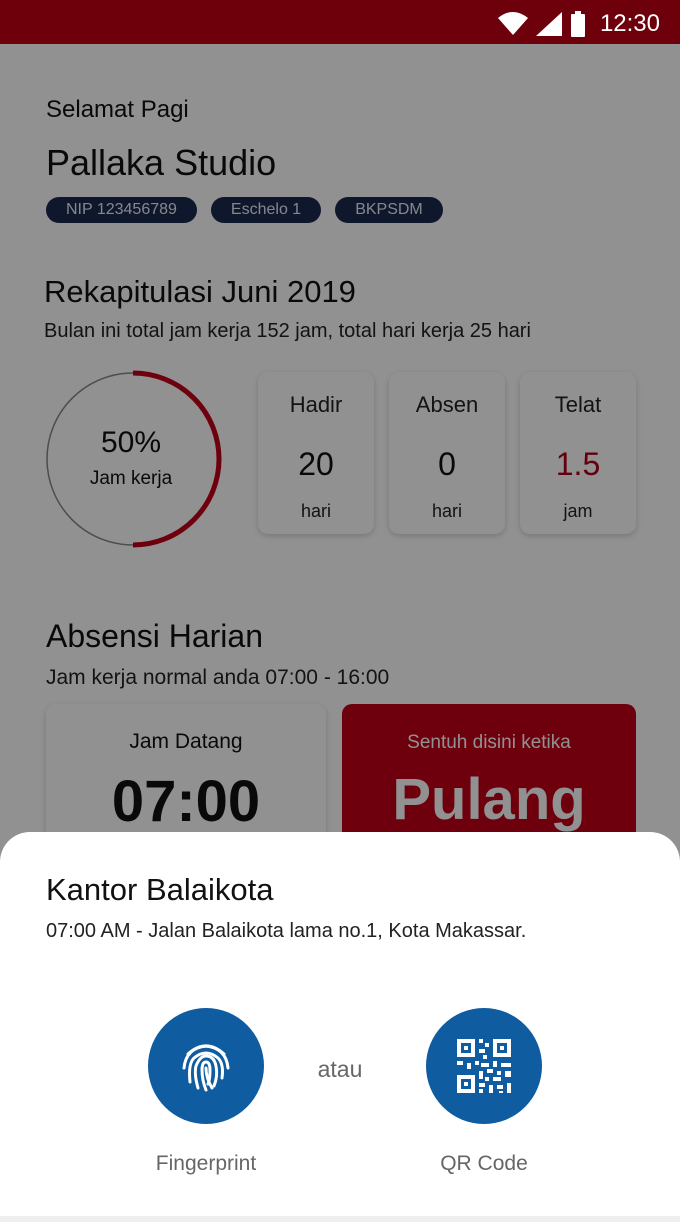 This screenshot has height=1222, width=680. I want to click on wifi-icon, so click(512, 23).